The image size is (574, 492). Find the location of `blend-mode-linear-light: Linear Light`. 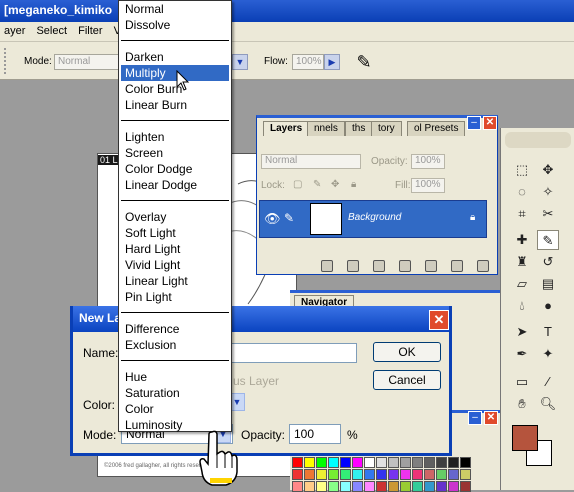

blend-mode-linear-light: Linear Light is located at coordinates (175, 281).